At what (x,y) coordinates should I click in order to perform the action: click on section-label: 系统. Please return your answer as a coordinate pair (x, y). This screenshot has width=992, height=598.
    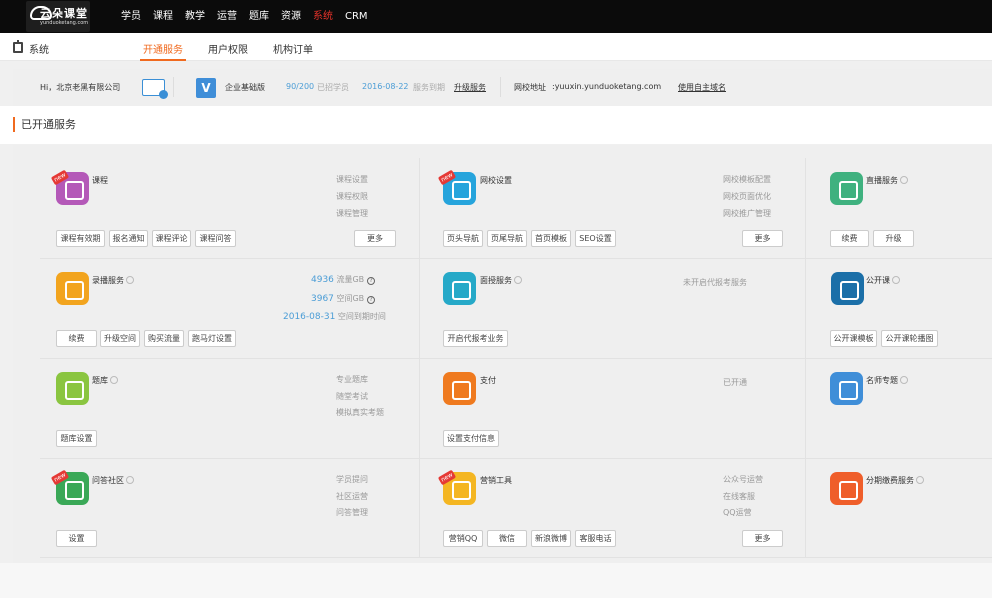
    Looking at the image, I should click on (39, 50).